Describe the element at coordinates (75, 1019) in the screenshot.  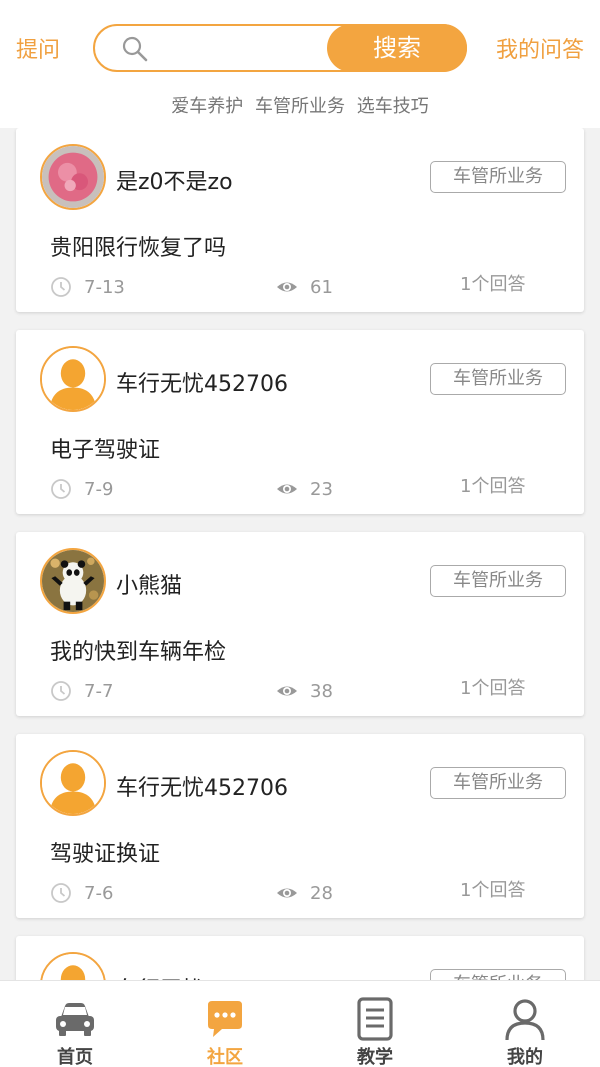
I see `car-icon` at that location.